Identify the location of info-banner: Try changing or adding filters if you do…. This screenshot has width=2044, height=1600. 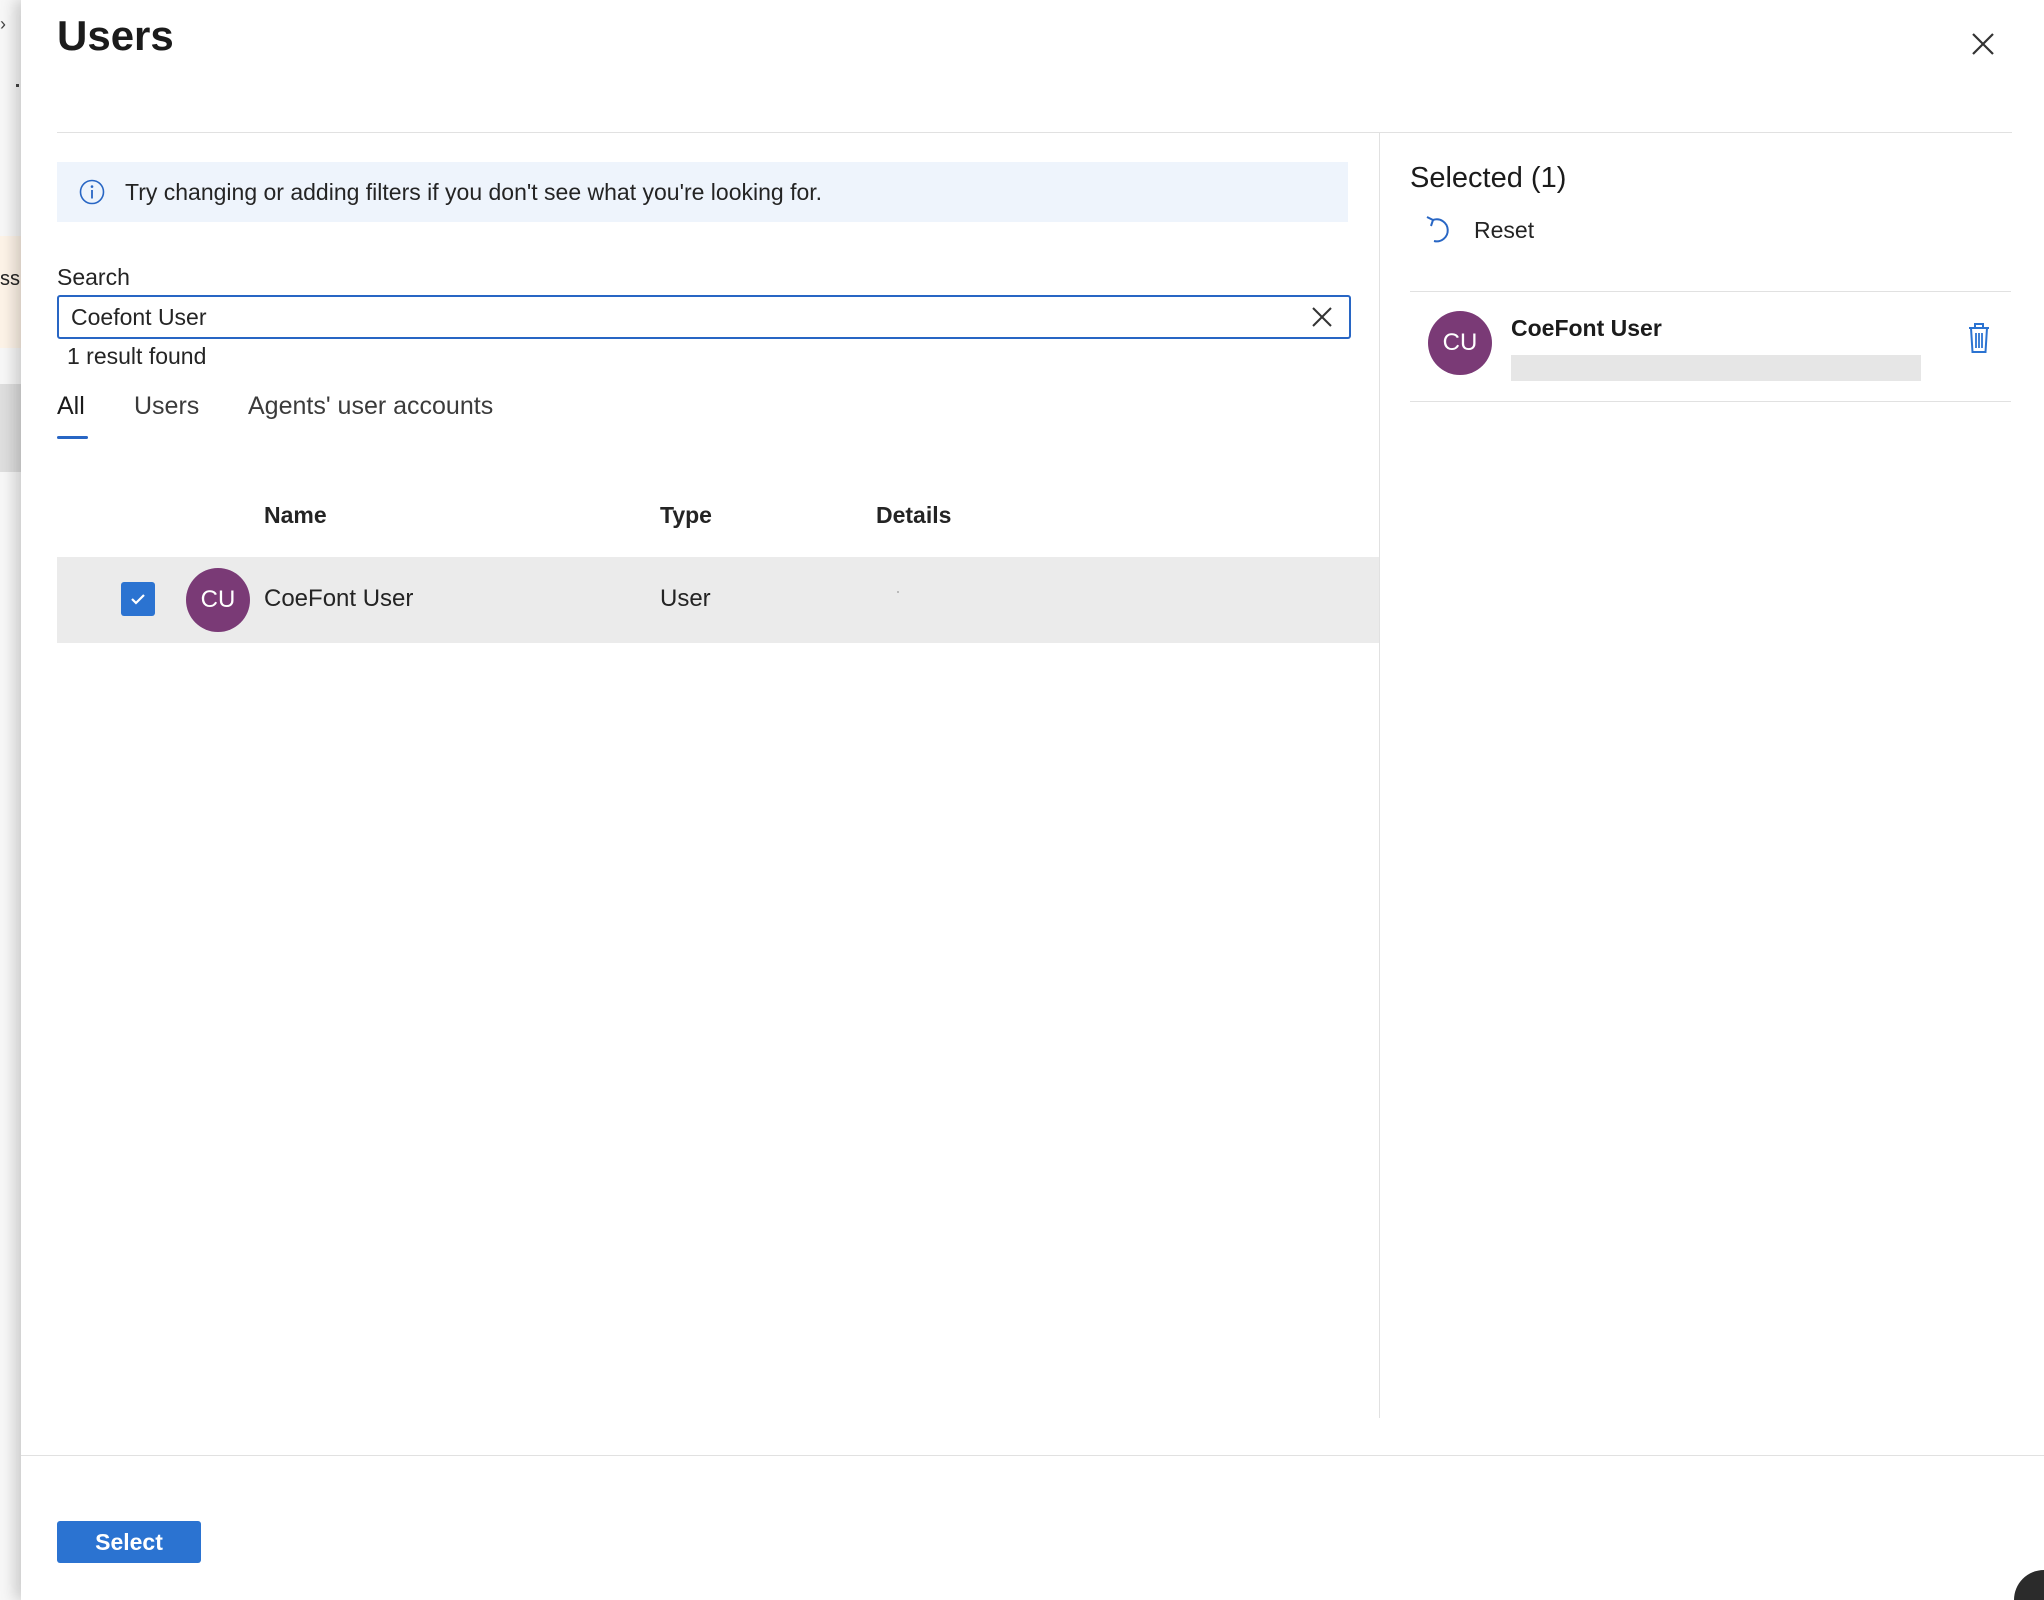
(702, 192).